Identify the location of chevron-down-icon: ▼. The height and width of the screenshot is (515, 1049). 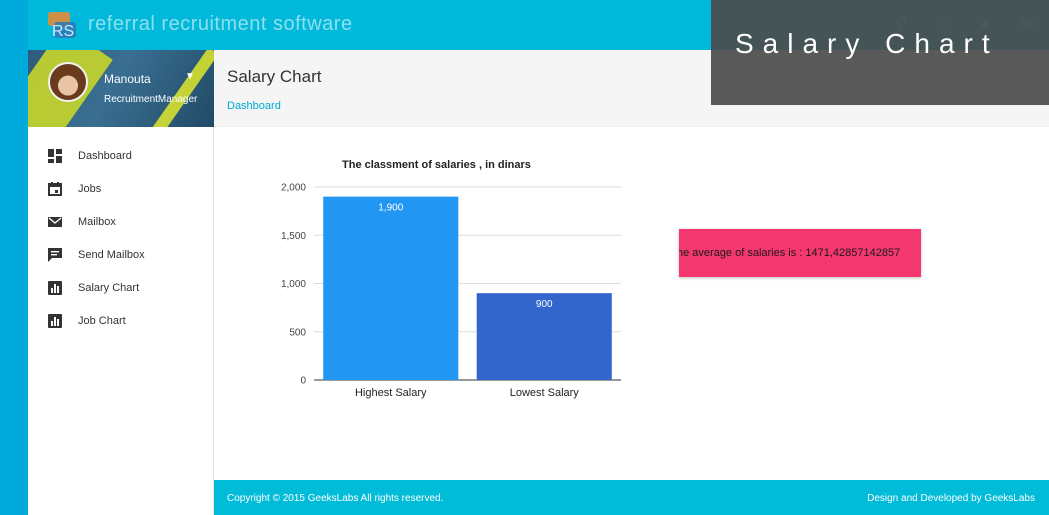
(190, 76).